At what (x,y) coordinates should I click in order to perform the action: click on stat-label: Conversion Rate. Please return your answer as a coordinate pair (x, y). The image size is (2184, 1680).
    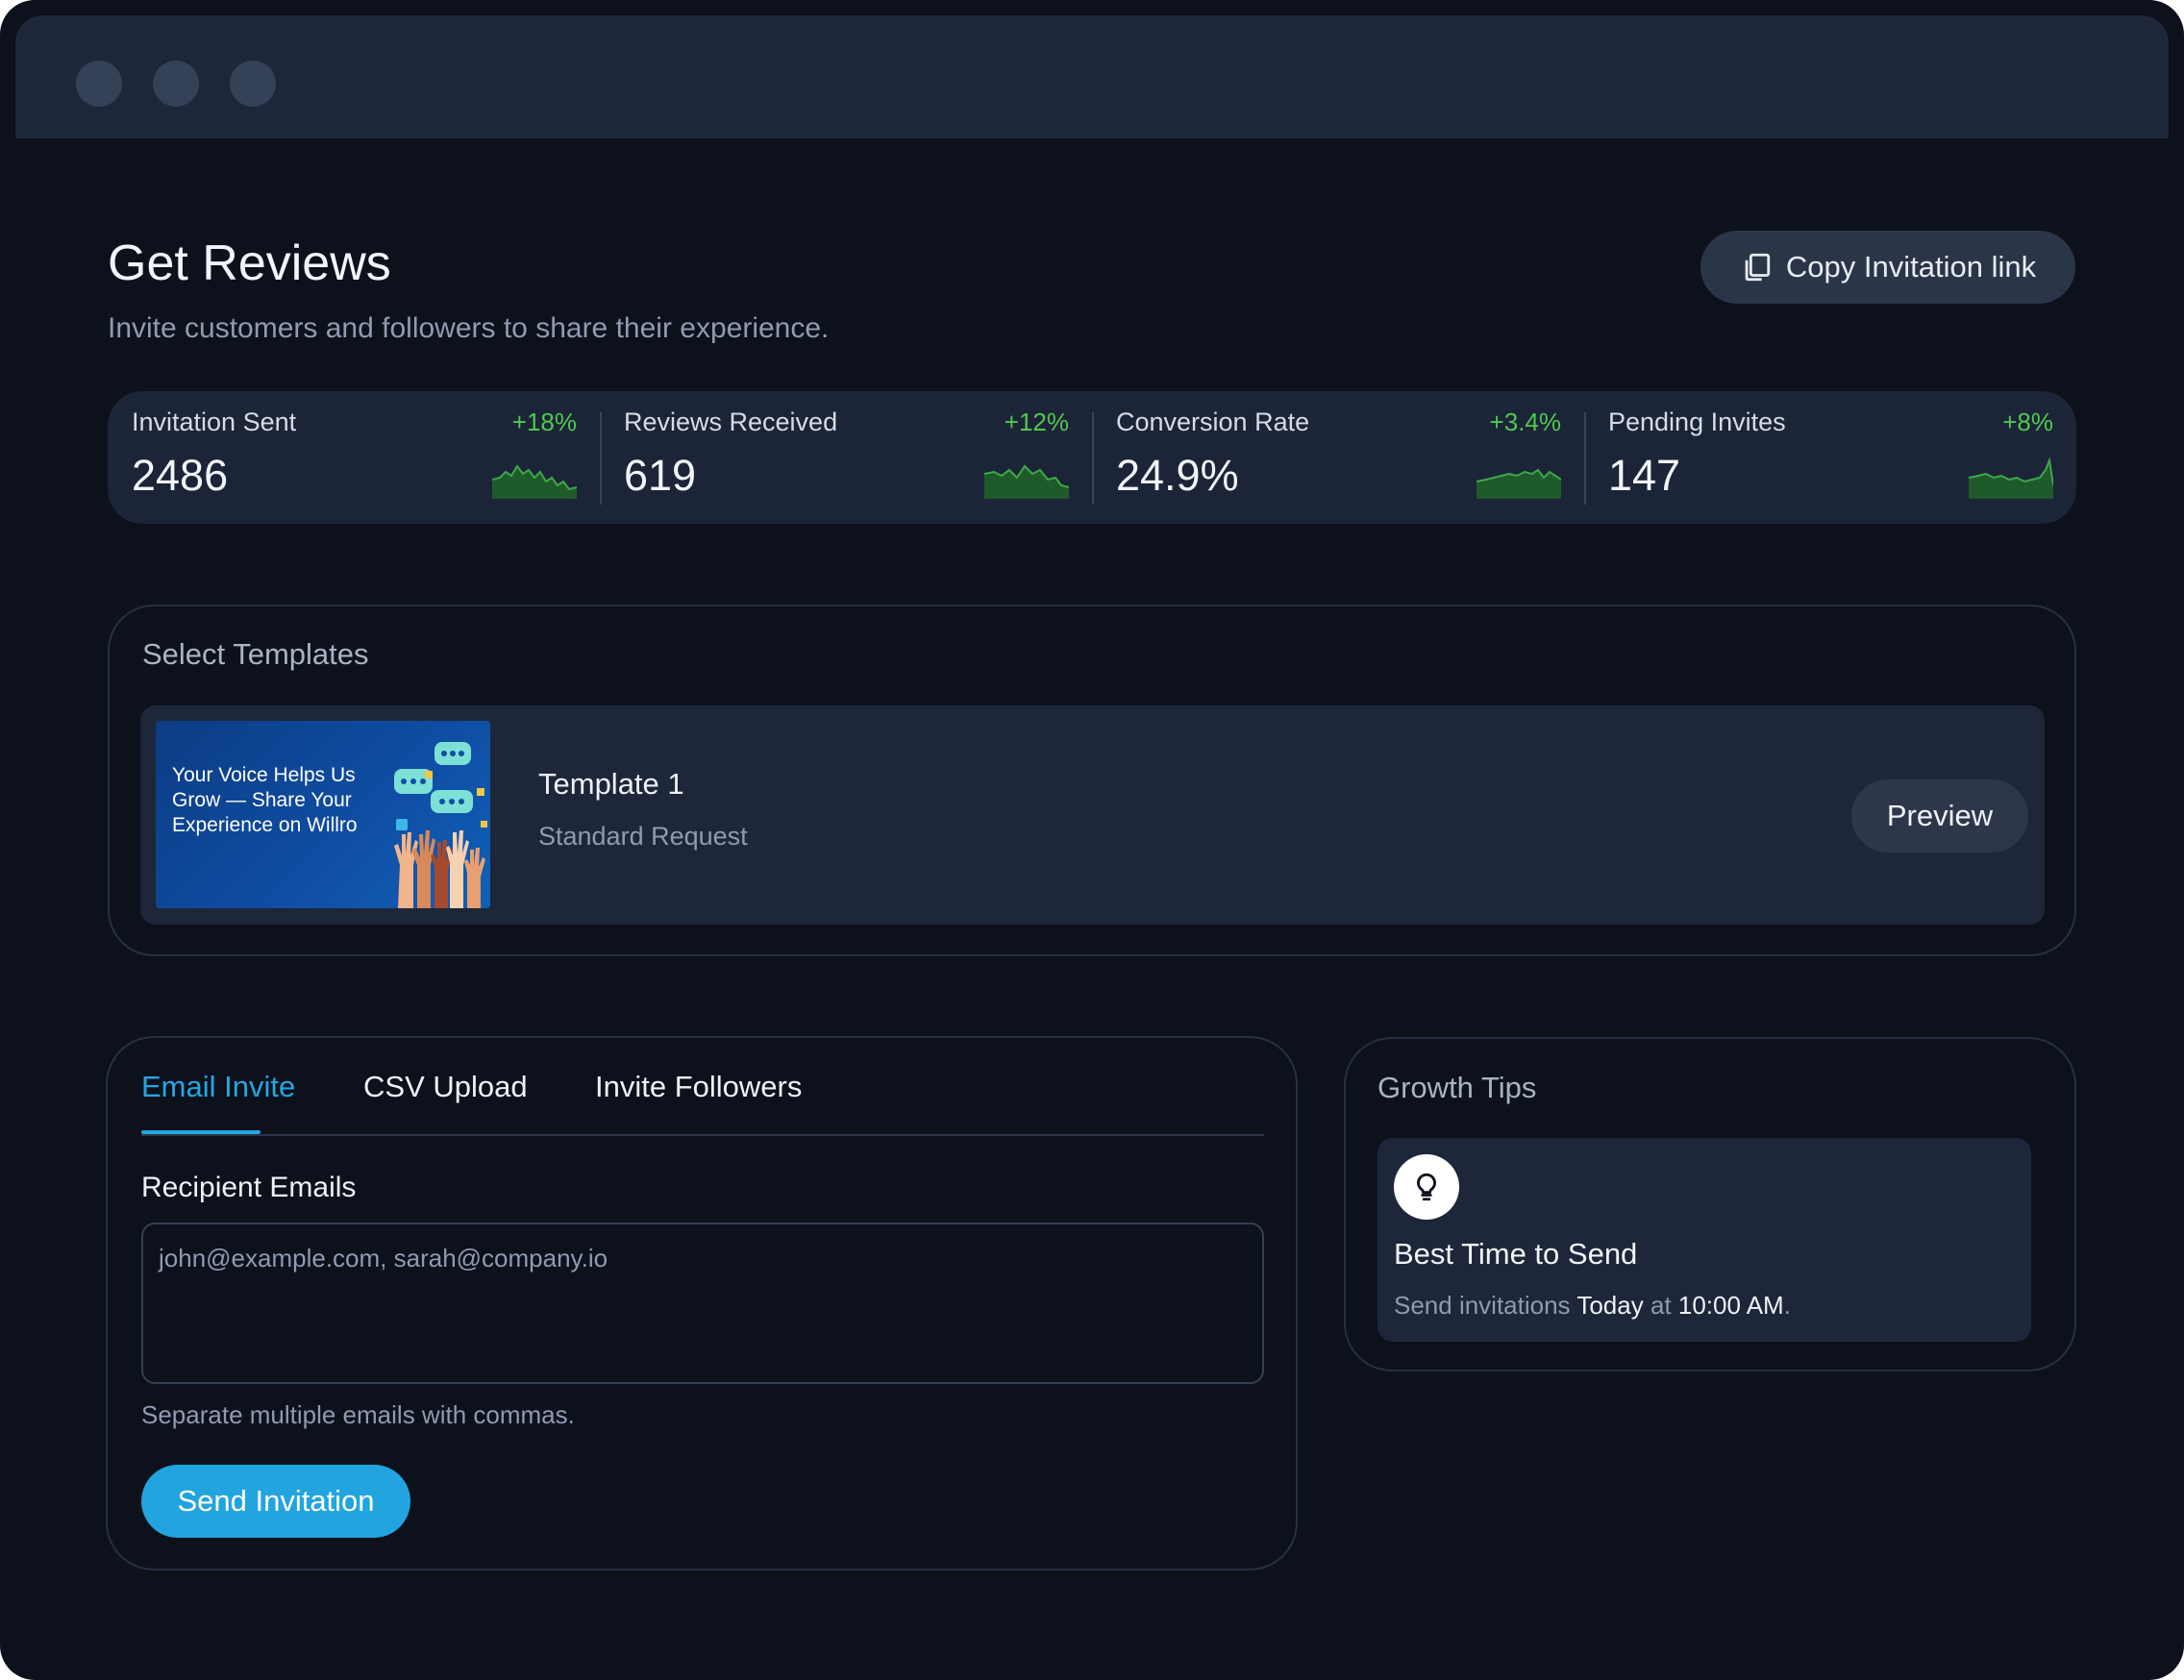
    Looking at the image, I should click on (1213, 422).